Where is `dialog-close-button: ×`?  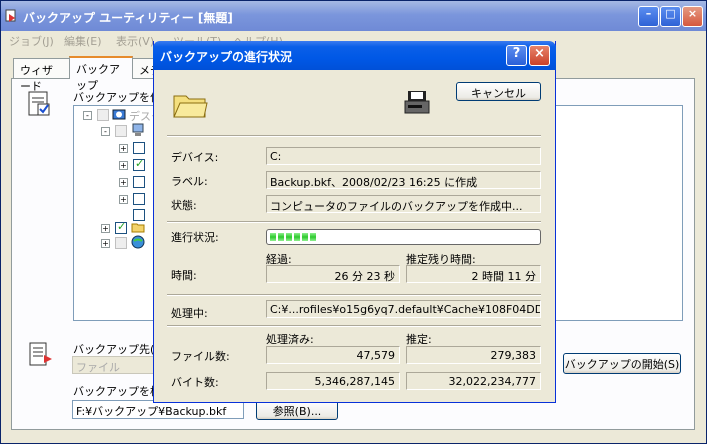 dialog-close-button: × is located at coordinates (539, 55).